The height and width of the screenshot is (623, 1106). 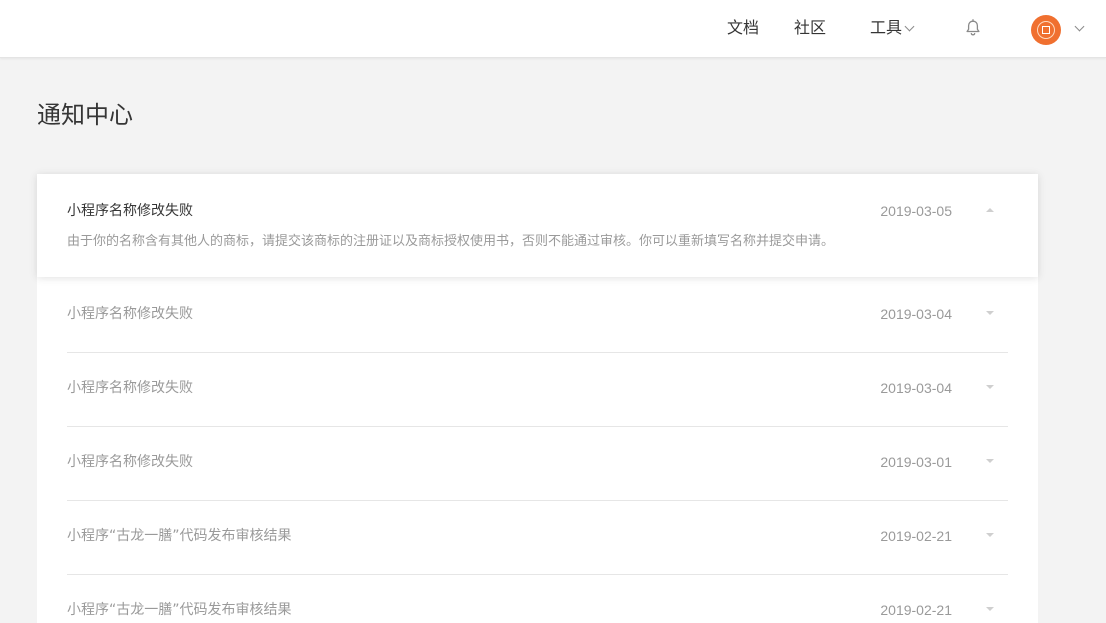 What do you see at coordinates (916, 211) in the screenshot?
I see `notification-date: 2019-03-05` at bounding box center [916, 211].